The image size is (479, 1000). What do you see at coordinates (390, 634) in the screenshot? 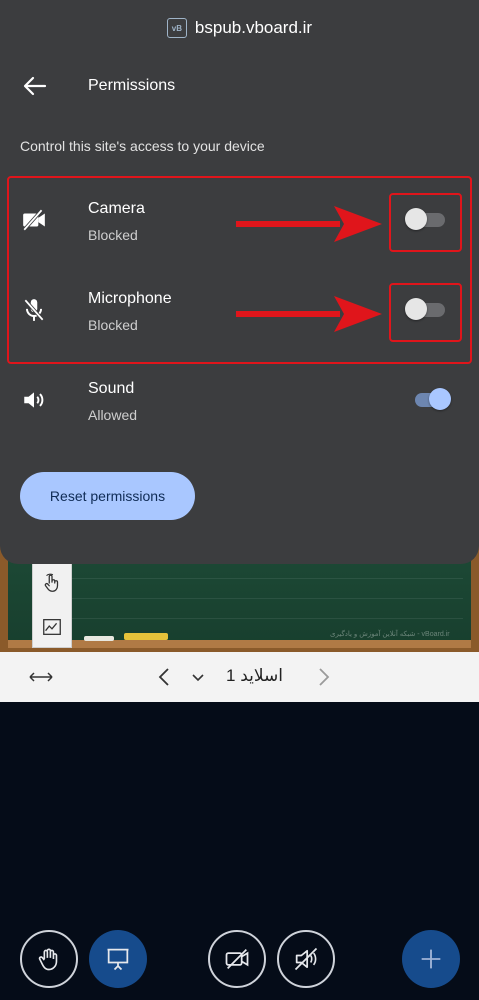
I see `board-watermark: vBoard.ir - شبکه آنلاین آموزش و یادگیری` at bounding box center [390, 634].